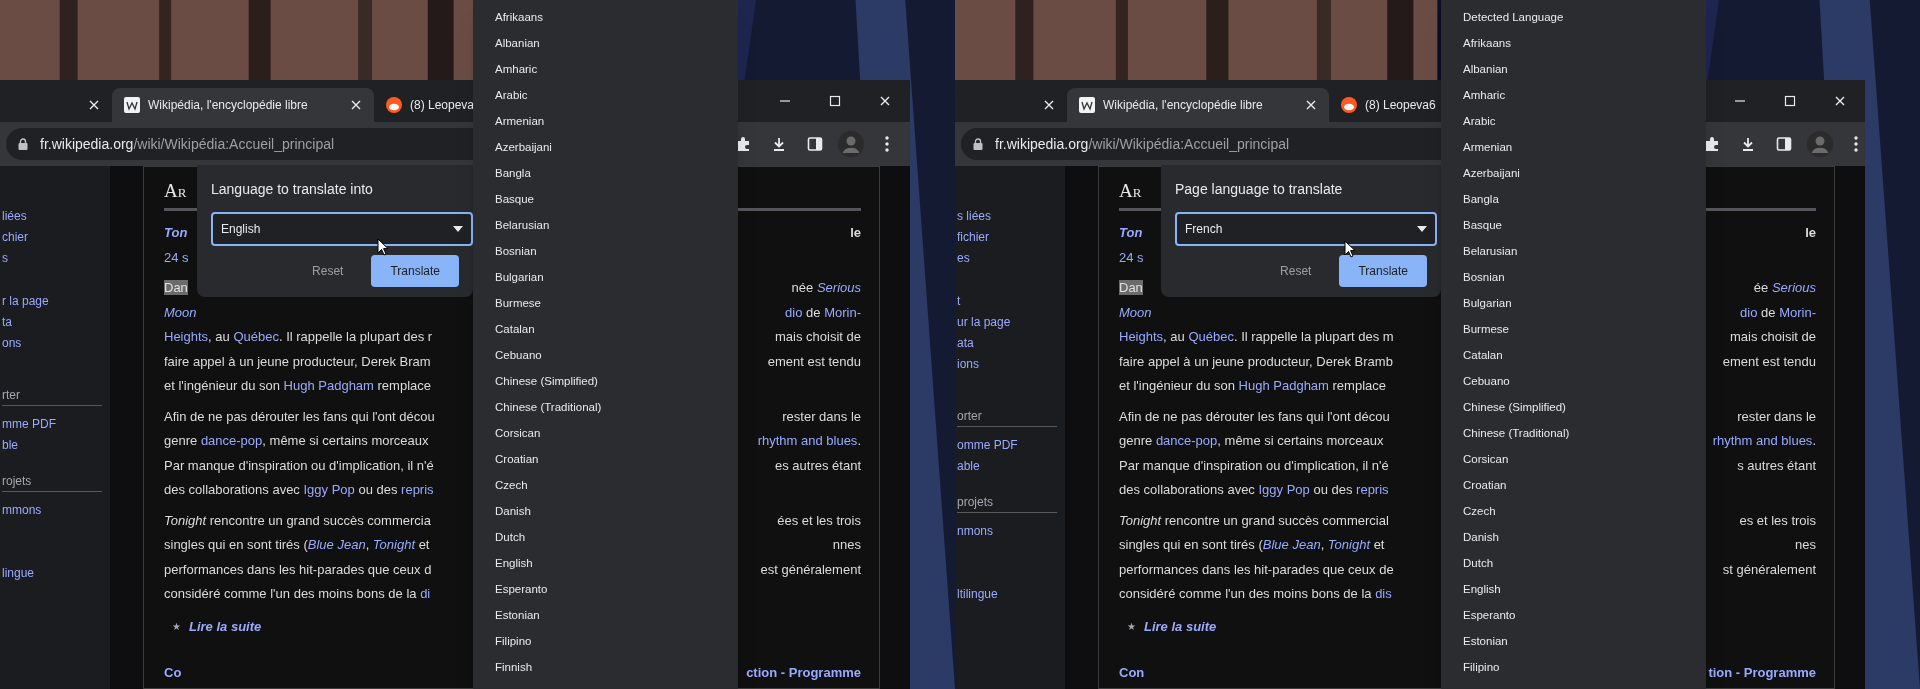 The height and width of the screenshot is (689, 1920). What do you see at coordinates (1011, 364) in the screenshot?
I see `sidebar-link: ions` at bounding box center [1011, 364].